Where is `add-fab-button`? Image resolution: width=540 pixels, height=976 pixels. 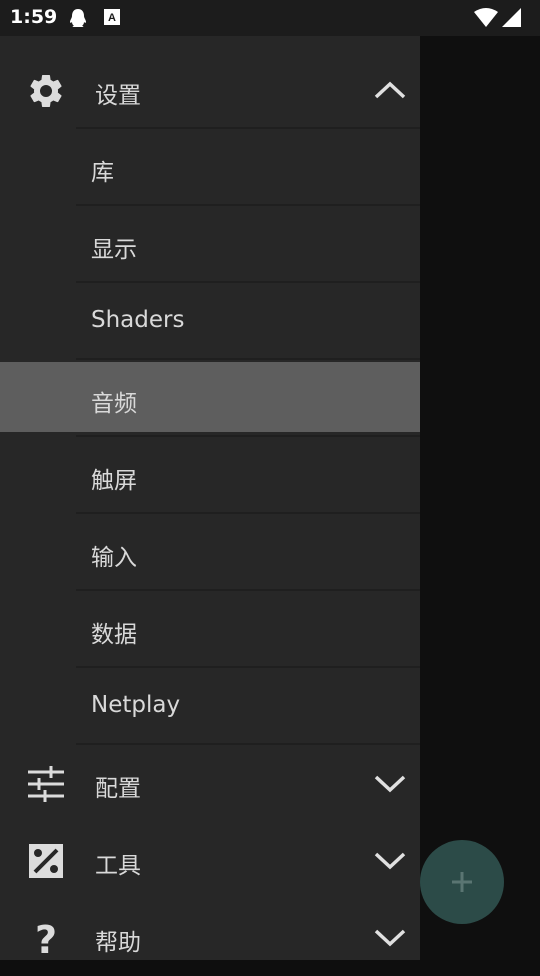
add-fab-button is located at coordinates (462, 882).